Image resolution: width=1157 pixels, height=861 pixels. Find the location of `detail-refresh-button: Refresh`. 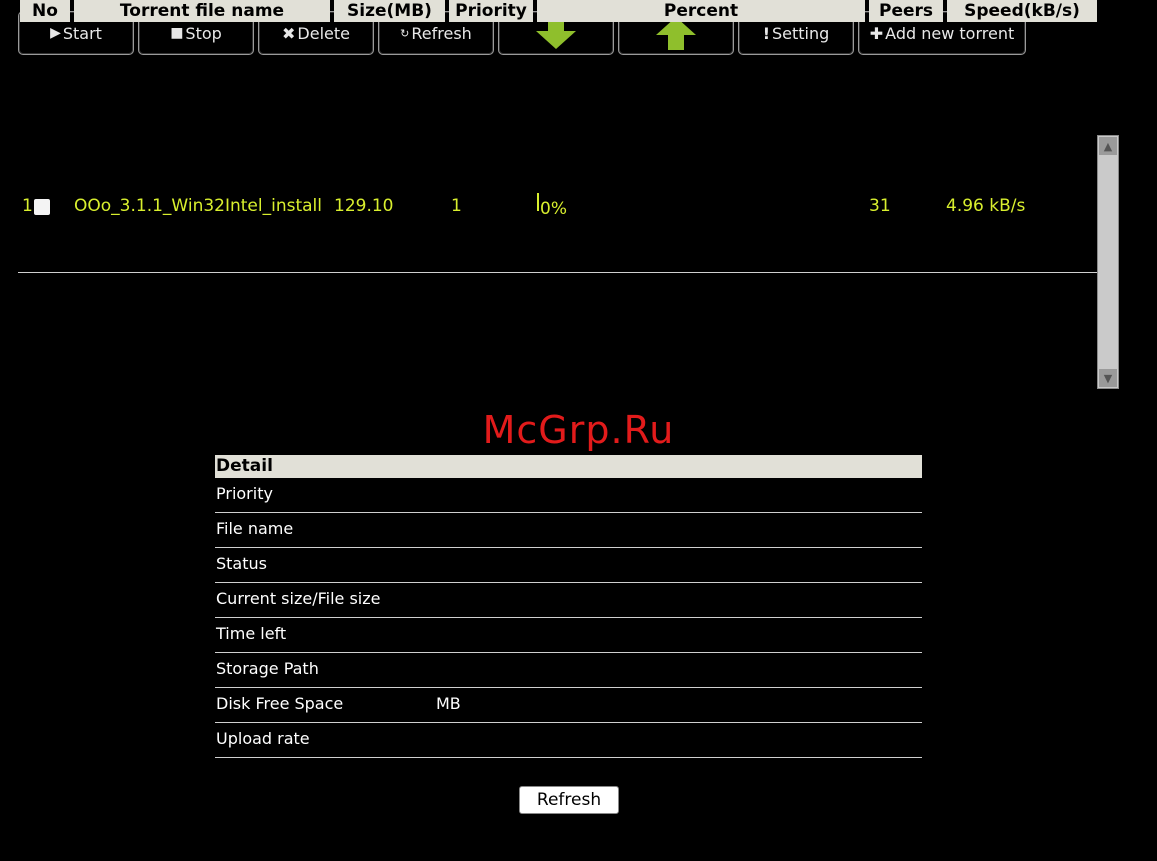

detail-refresh-button: Refresh is located at coordinates (569, 800).